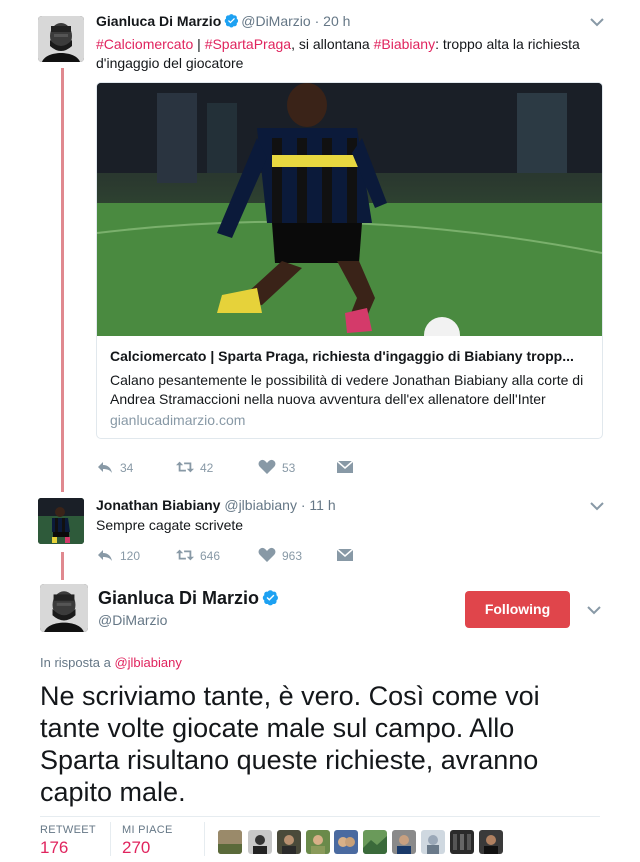  What do you see at coordinates (178, 420) in the screenshot?
I see `card-domain: gianlucadimarzio.com` at bounding box center [178, 420].